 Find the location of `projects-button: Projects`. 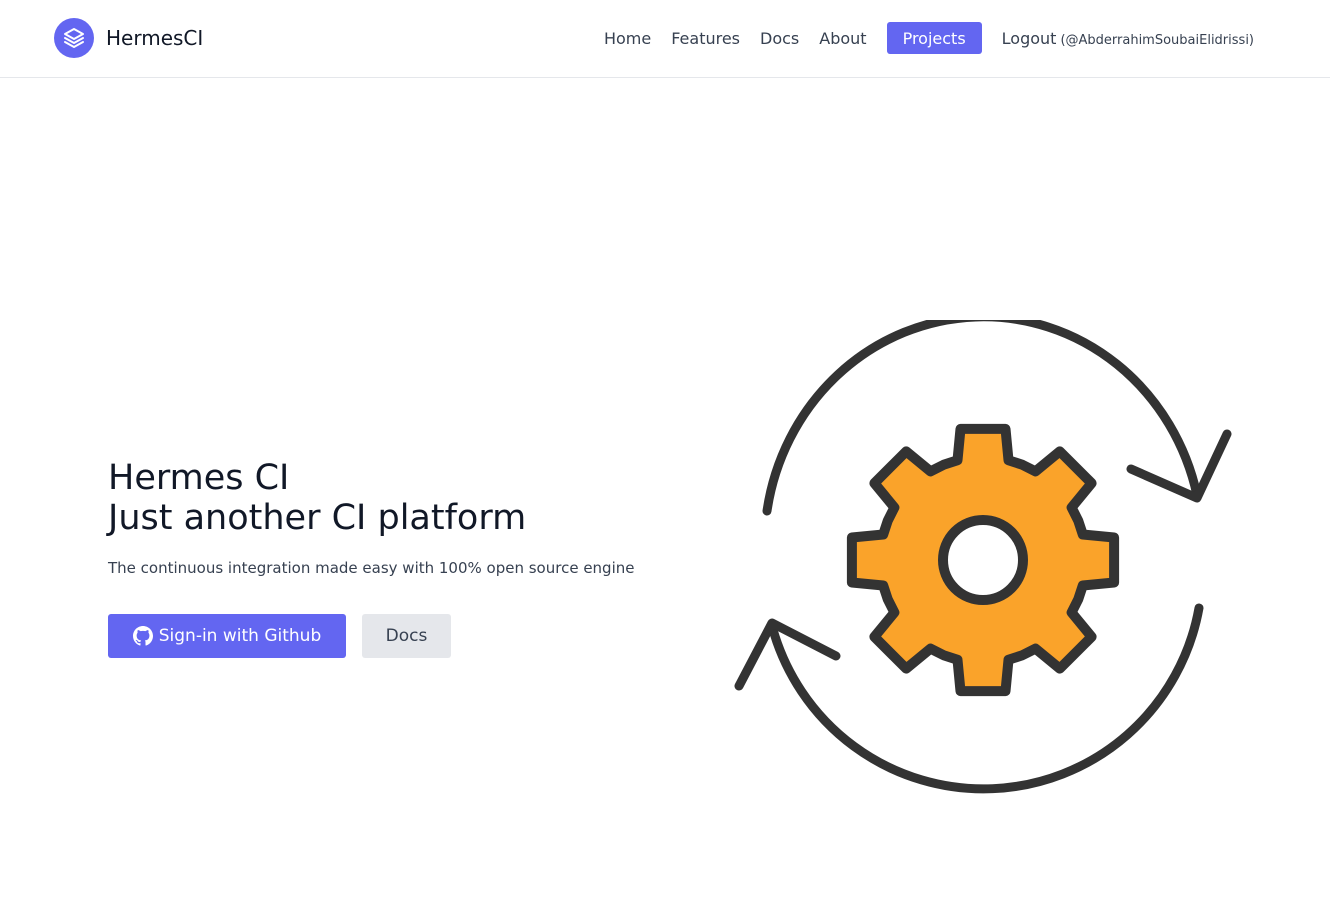

projects-button: Projects is located at coordinates (934, 38).